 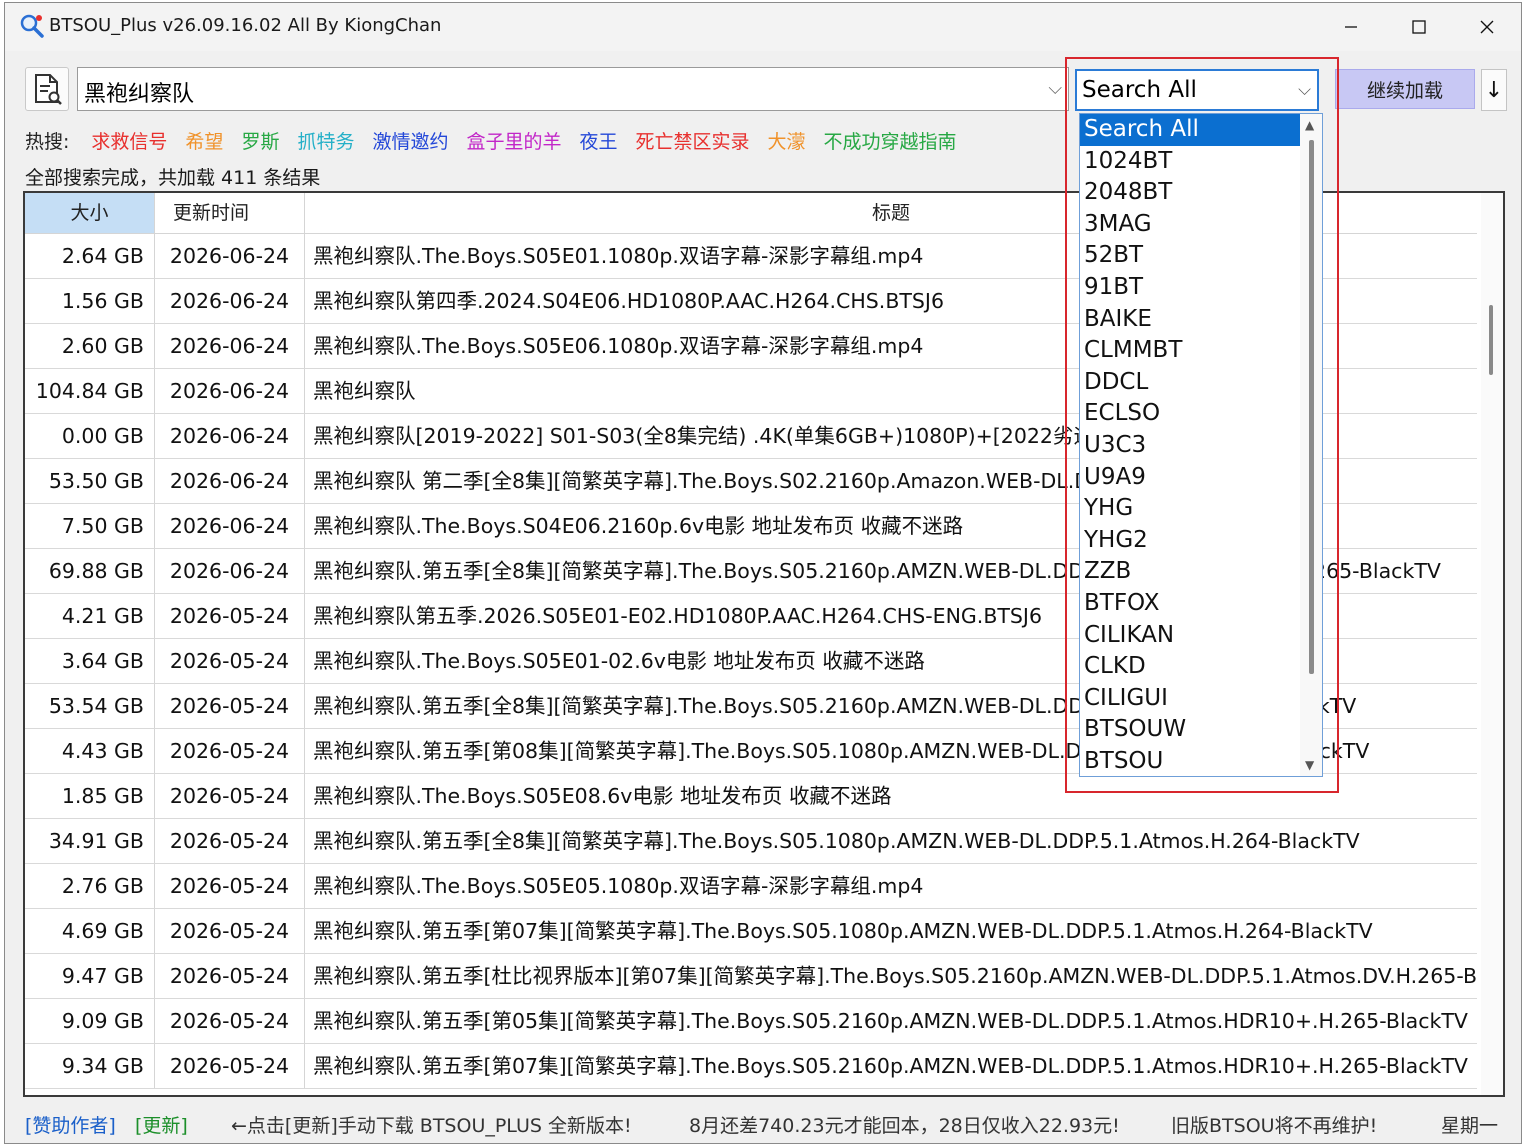 I want to click on sort-down-button: ↓, so click(x=1494, y=90).